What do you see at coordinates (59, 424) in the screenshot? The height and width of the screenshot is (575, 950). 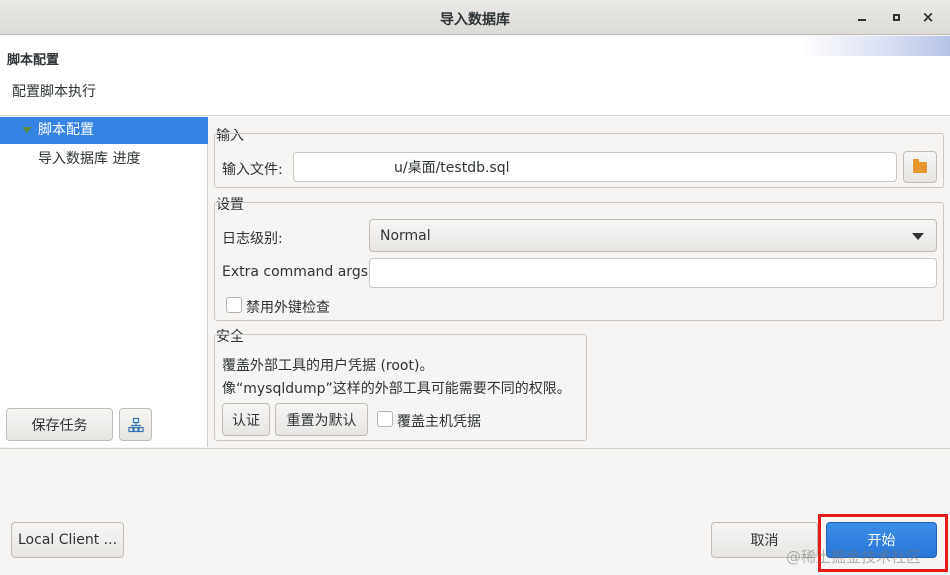 I see `save-task-button: 保存任务` at bounding box center [59, 424].